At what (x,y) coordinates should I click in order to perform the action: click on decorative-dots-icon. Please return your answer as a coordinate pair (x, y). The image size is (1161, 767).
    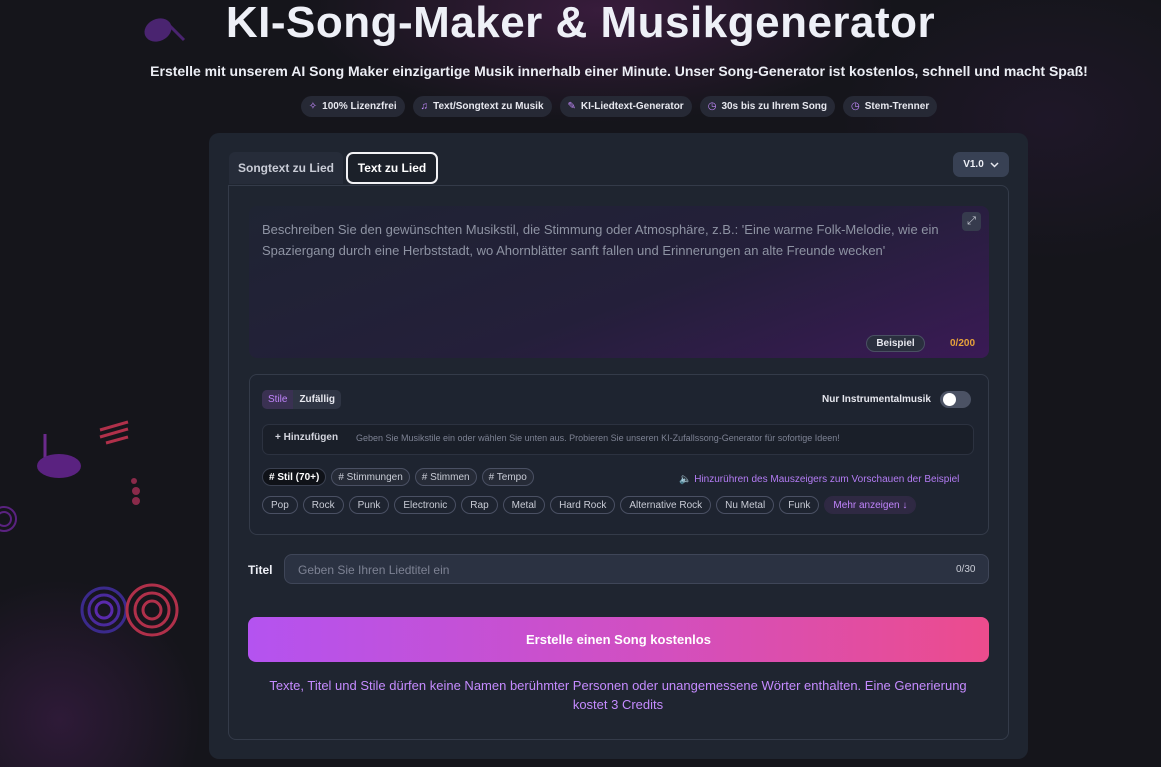
    Looking at the image, I should click on (135, 491).